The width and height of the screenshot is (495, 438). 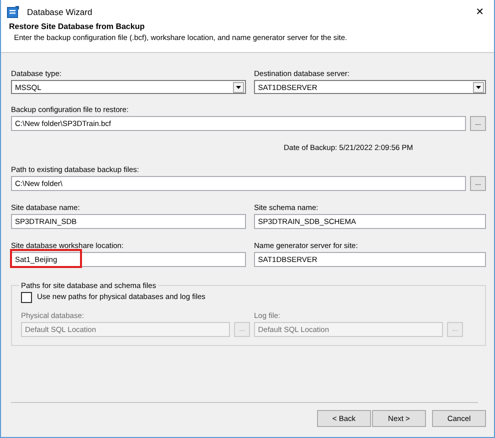 What do you see at coordinates (480, 12) in the screenshot?
I see `close-button: ✕` at bounding box center [480, 12].